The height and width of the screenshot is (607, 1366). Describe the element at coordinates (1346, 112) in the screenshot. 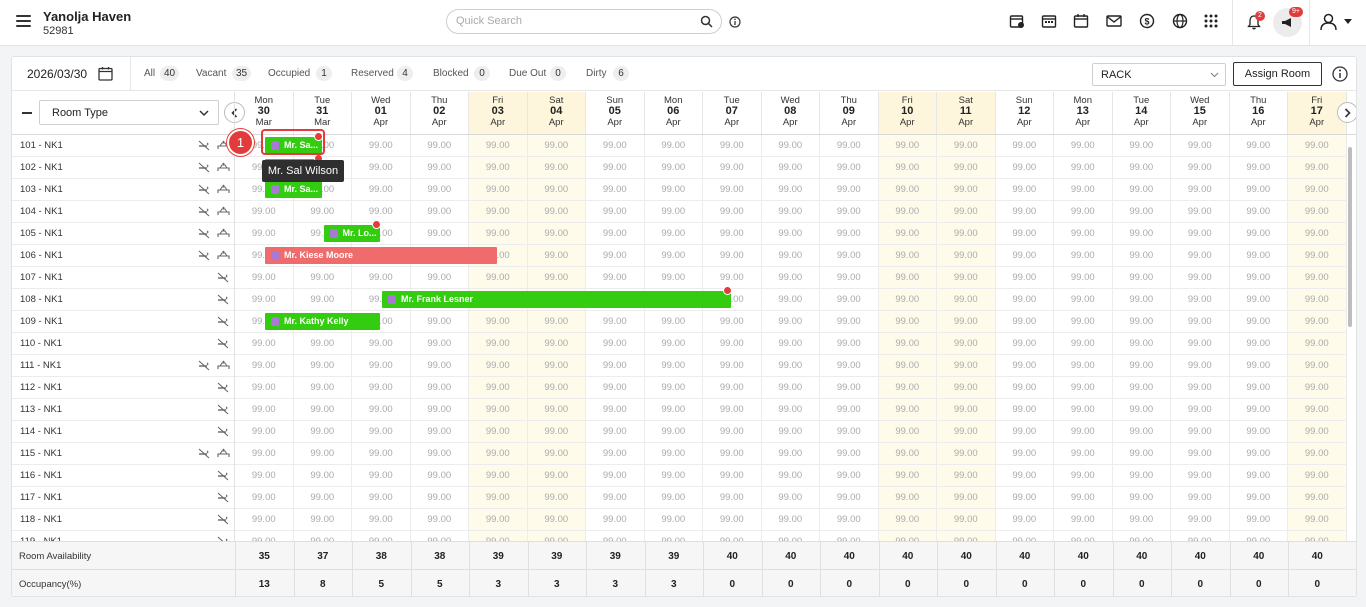

I see `next-dates-button` at that location.